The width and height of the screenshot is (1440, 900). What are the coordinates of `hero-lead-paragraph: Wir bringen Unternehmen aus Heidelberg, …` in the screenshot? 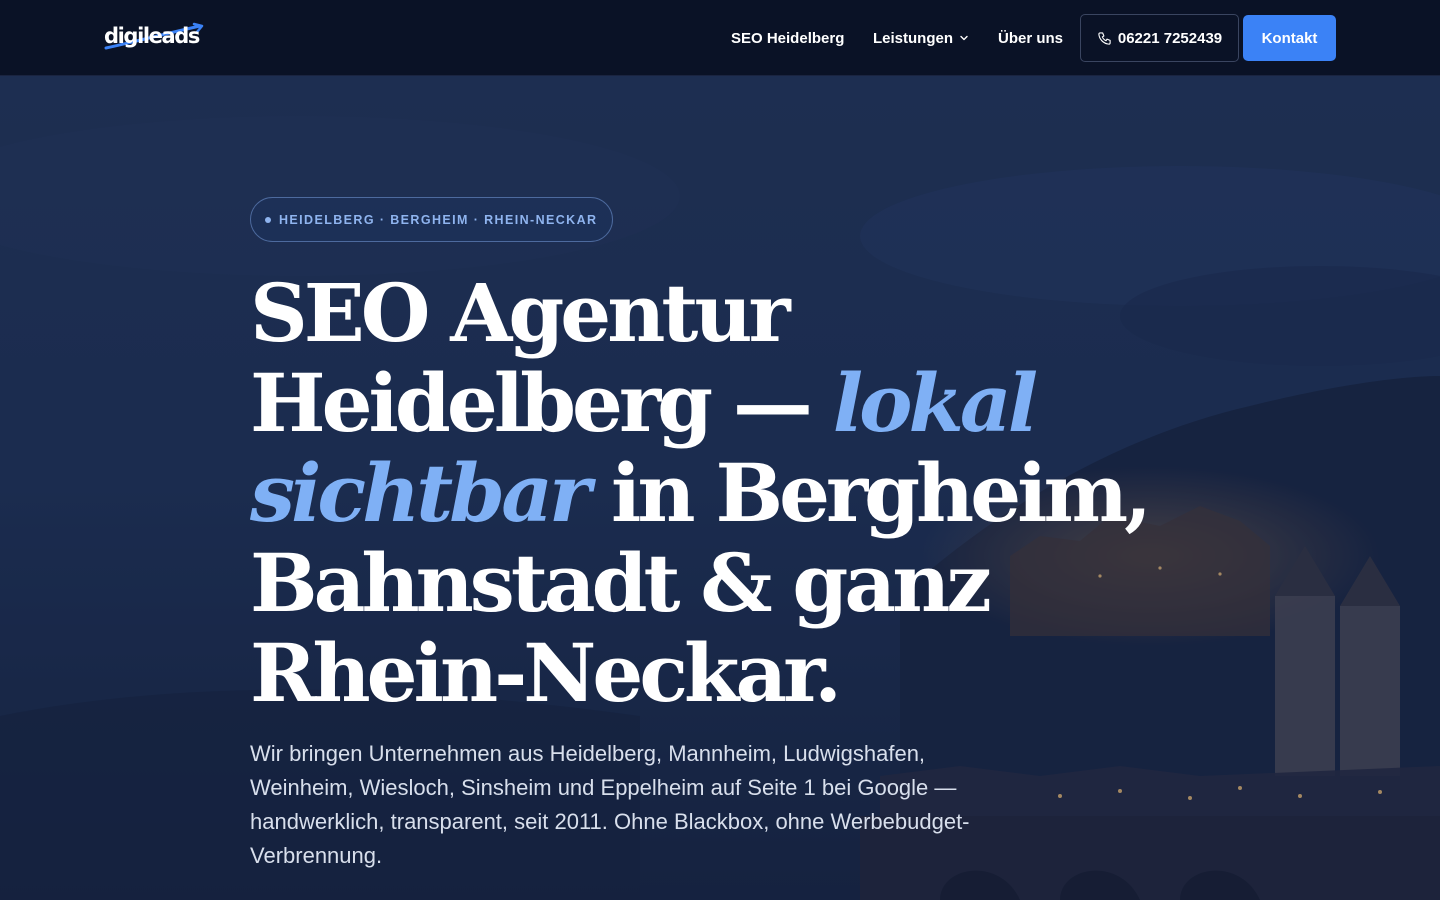 It's located at (610, 804).